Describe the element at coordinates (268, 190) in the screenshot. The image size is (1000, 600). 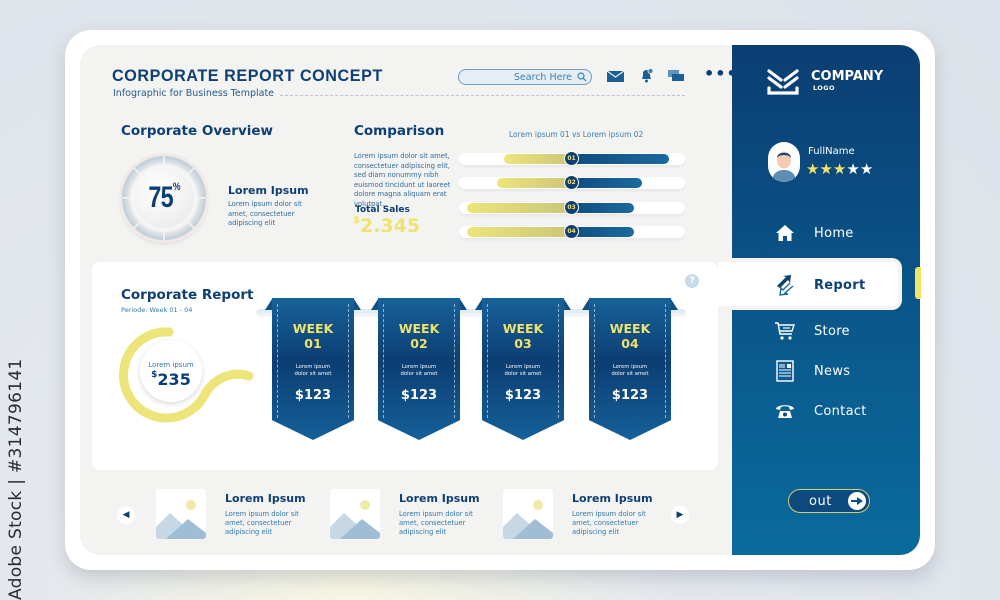
I see `overview-item-title: Lorem Ipsum` at that location.